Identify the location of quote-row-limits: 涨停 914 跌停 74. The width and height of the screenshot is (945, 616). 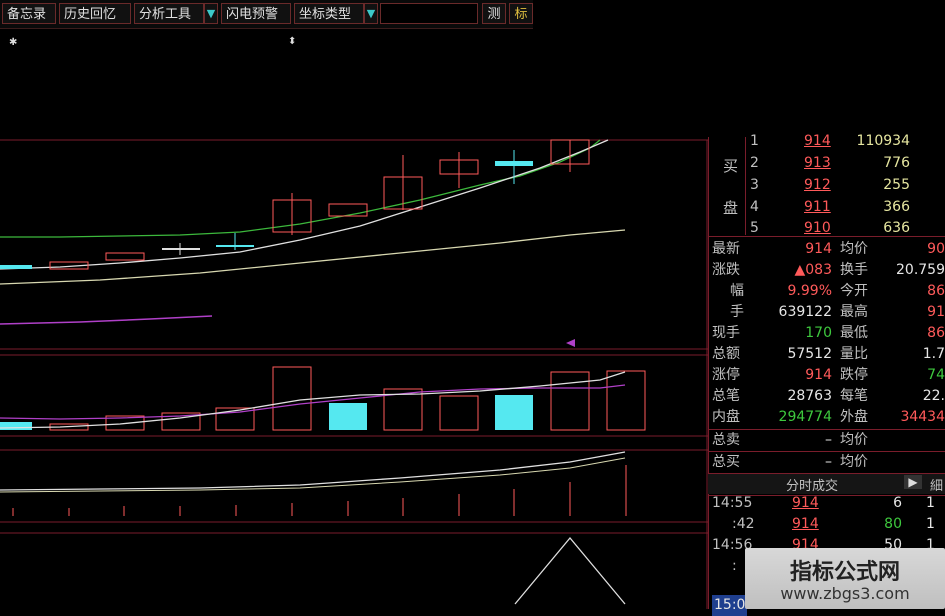
(828, 375).